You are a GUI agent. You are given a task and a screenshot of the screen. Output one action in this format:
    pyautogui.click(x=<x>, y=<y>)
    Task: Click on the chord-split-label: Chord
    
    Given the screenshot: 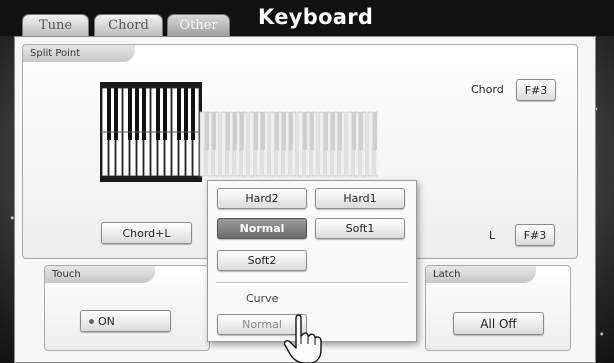 What is the action you would take?
    pyautogui.click(x=487, y=89)
    